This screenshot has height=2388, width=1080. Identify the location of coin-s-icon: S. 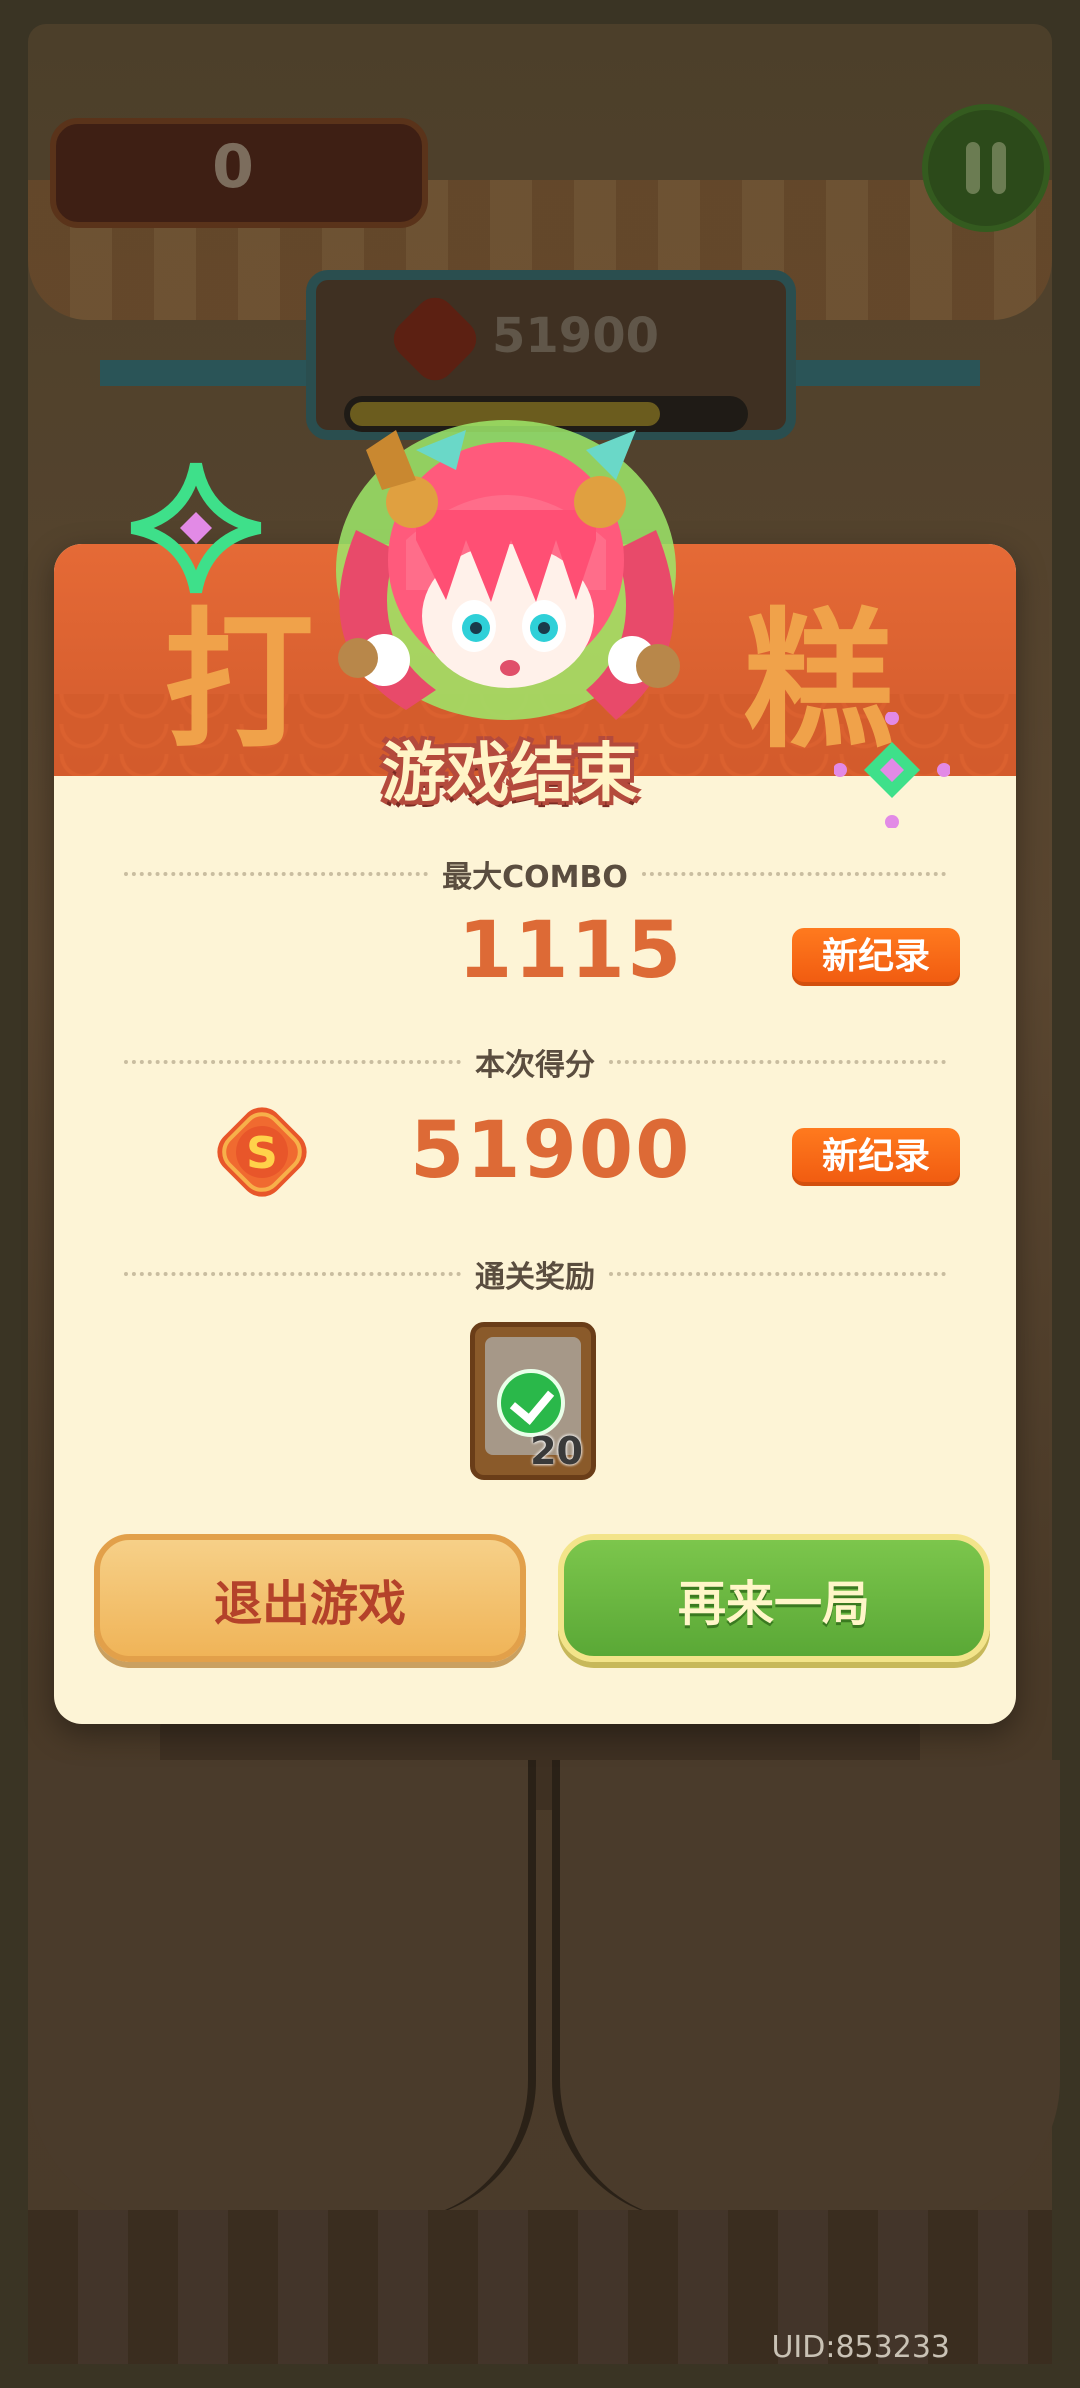
(262, 1152).